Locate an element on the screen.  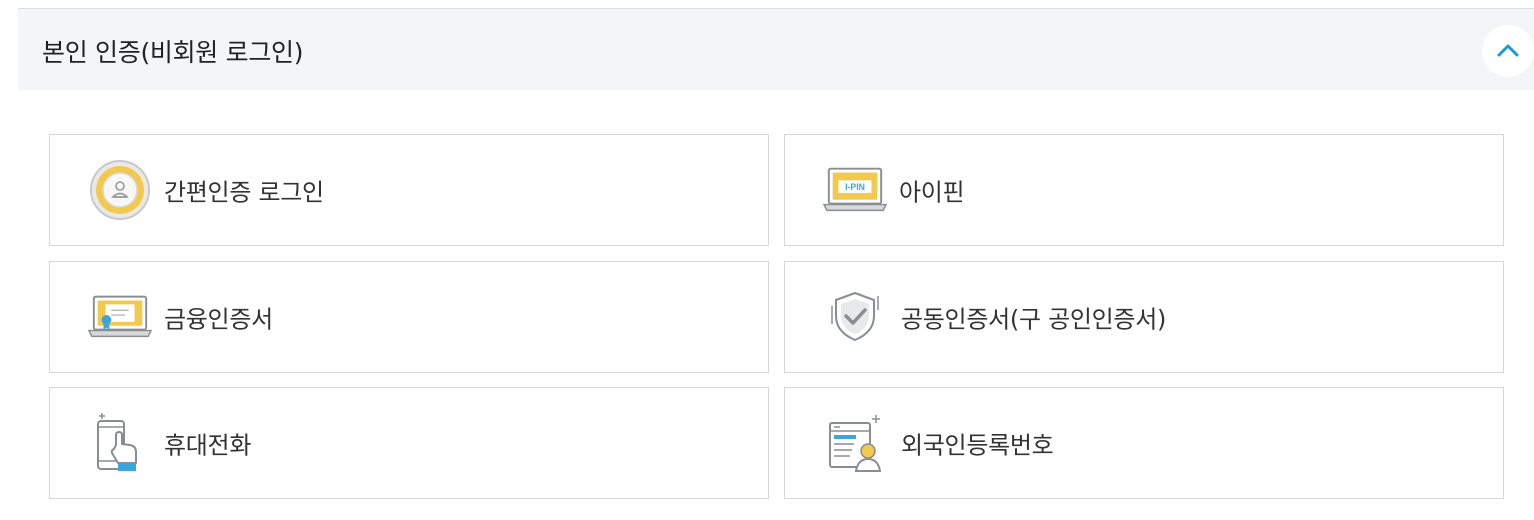
ipin-icon: I-PIN is located at coordinates (855, 190).